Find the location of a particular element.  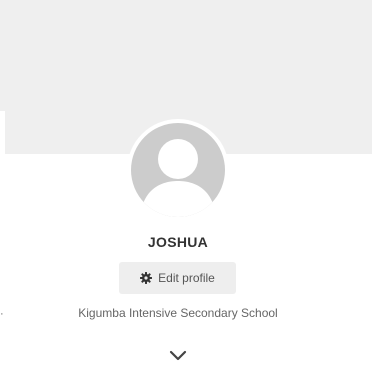

gear-icon is located at coordinates (146, 278).